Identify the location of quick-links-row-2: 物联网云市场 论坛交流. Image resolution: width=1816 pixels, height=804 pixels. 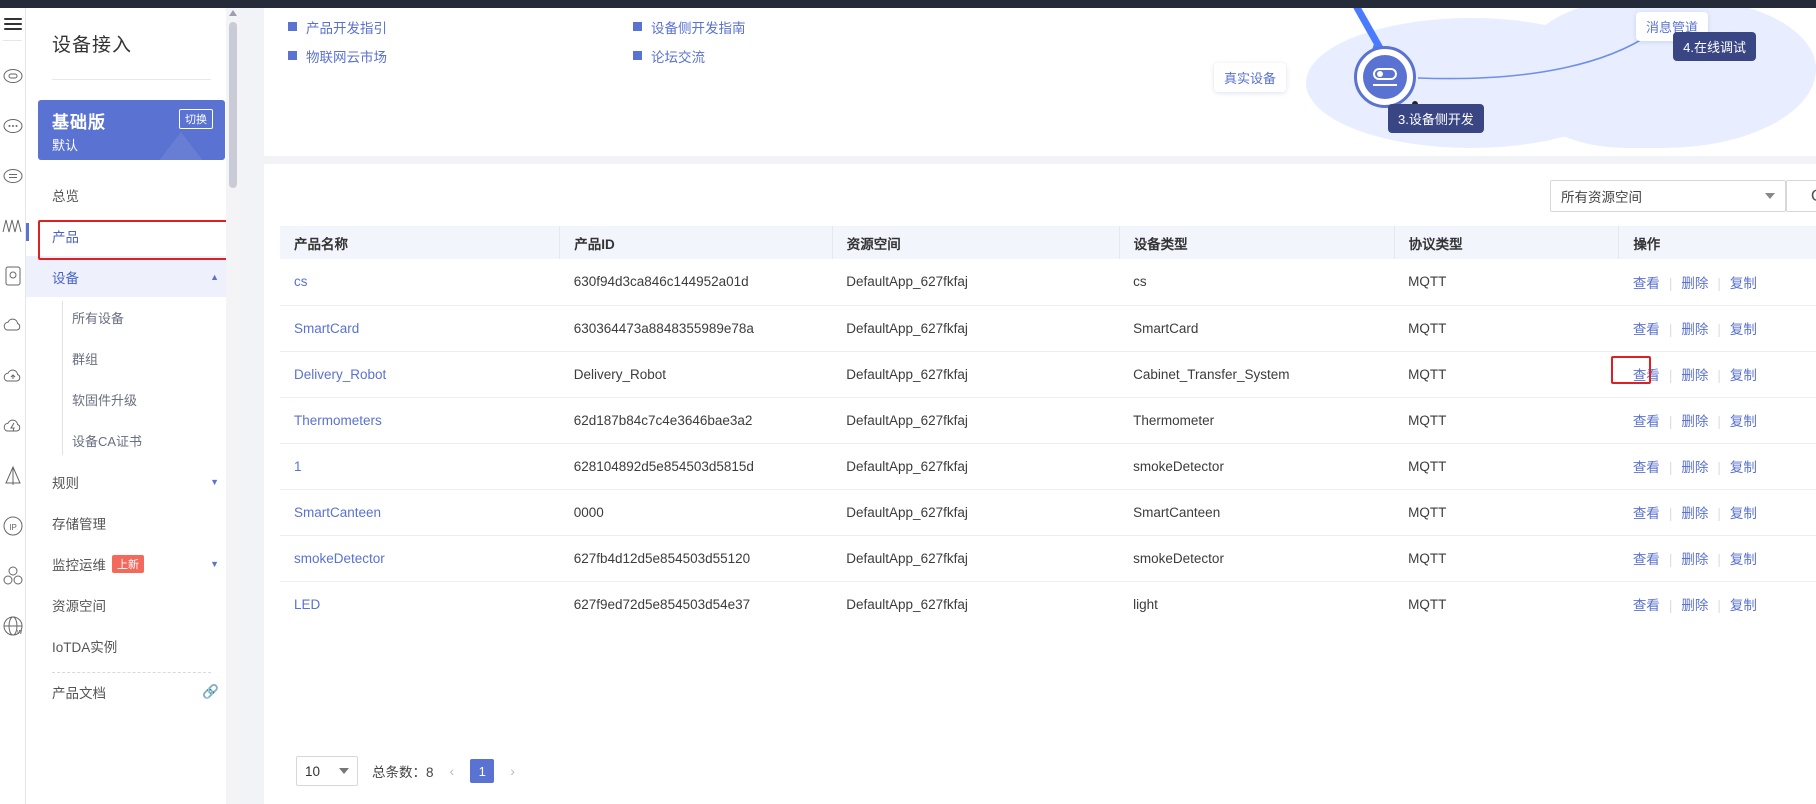
(633, 55).